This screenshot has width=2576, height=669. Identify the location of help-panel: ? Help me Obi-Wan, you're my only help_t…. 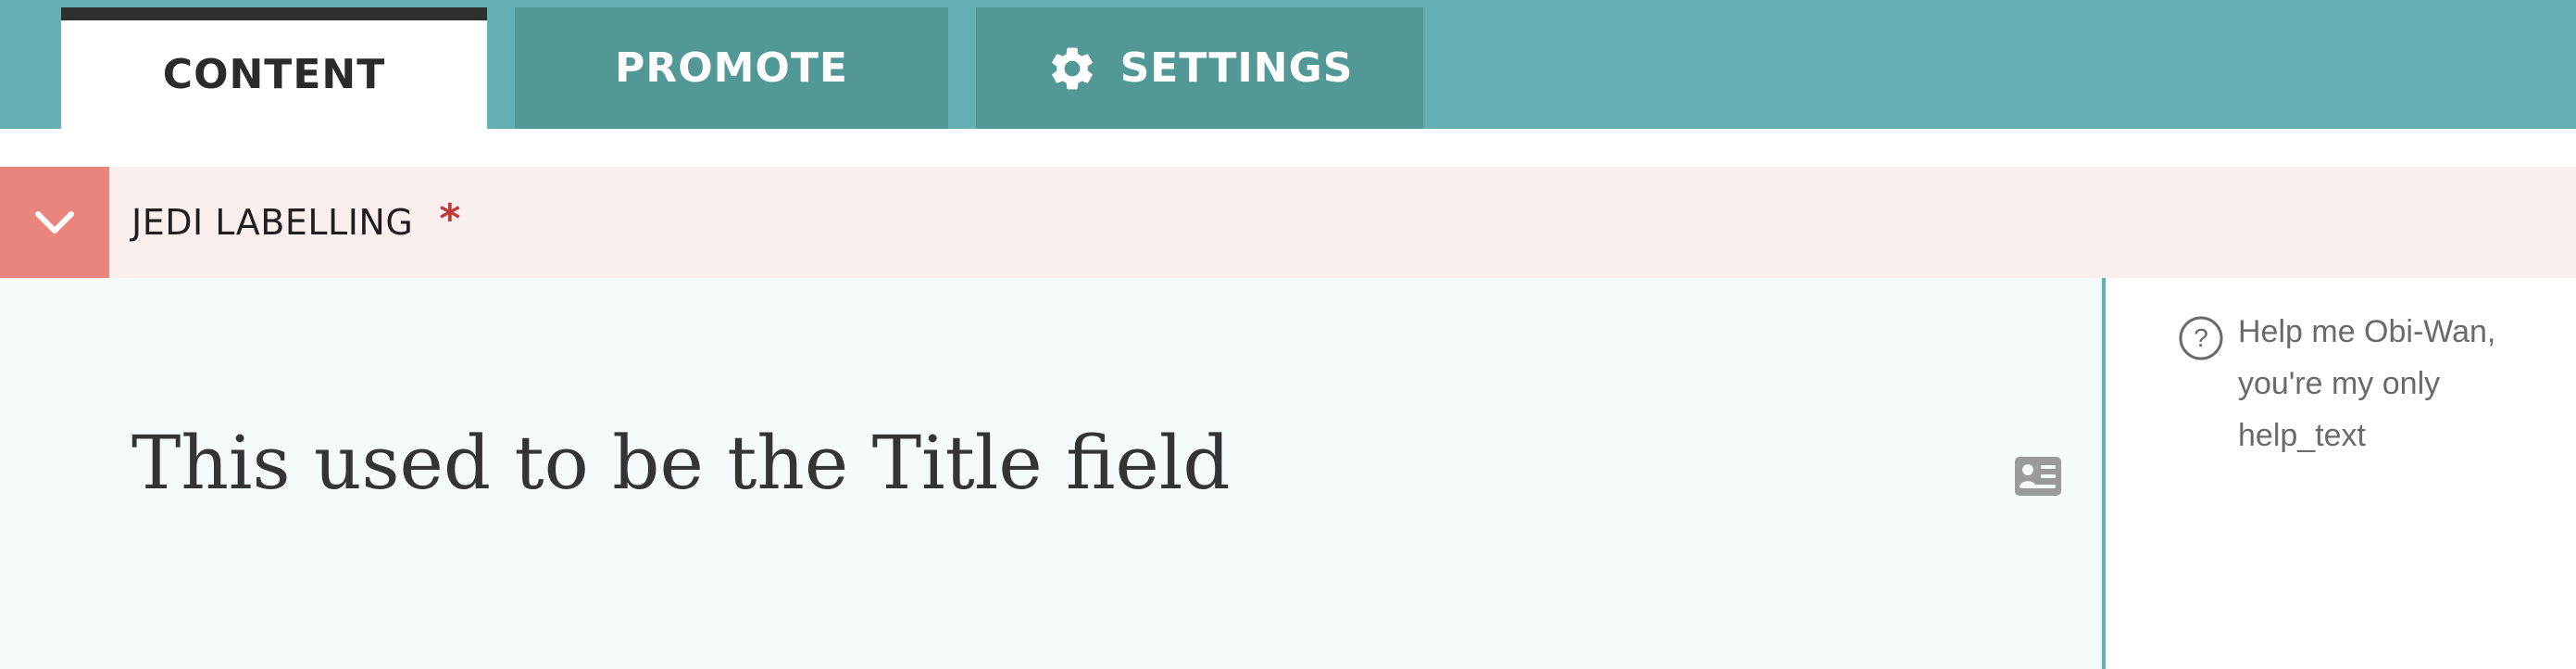
(2341, 473).